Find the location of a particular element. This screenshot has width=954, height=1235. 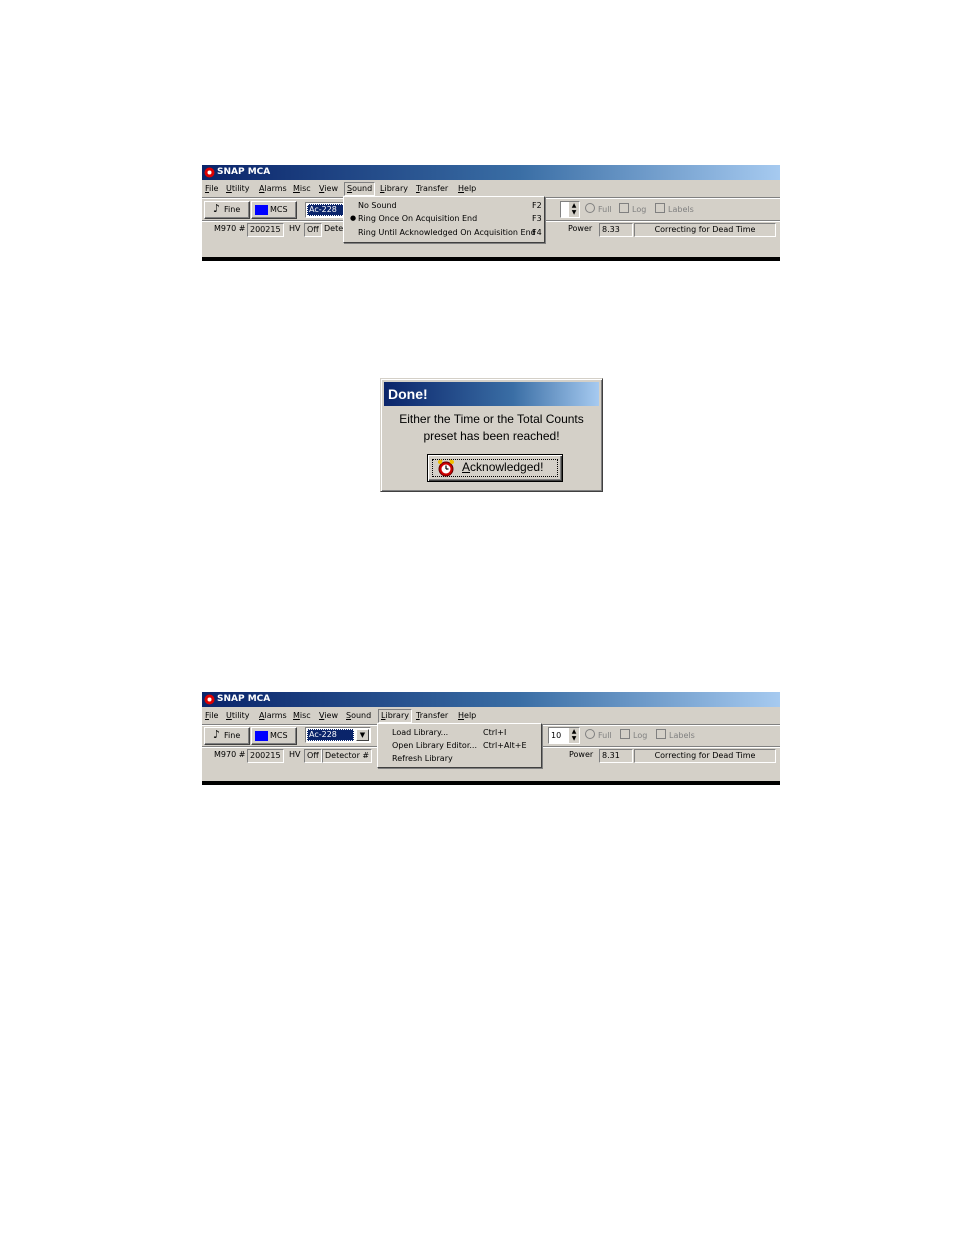

dialog-message-line-2: preset has been reached! is located at coordinates (491, 436).